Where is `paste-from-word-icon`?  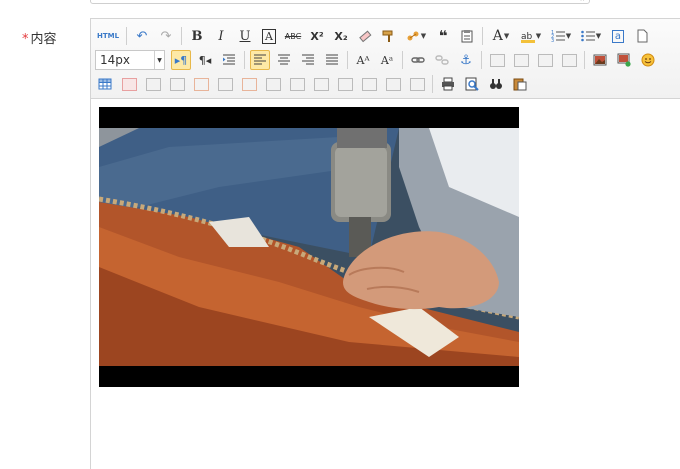
paste-from-word-icon is located at coordinates (520, 84).